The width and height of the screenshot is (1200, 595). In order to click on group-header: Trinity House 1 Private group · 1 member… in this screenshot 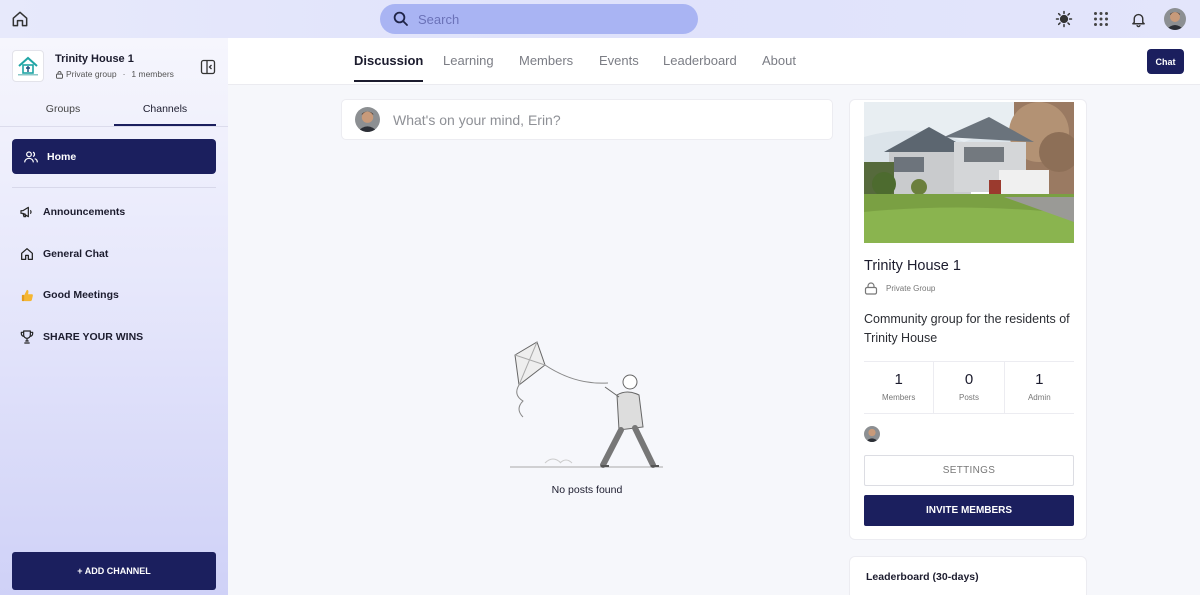, I will do `click(114, 67)`.